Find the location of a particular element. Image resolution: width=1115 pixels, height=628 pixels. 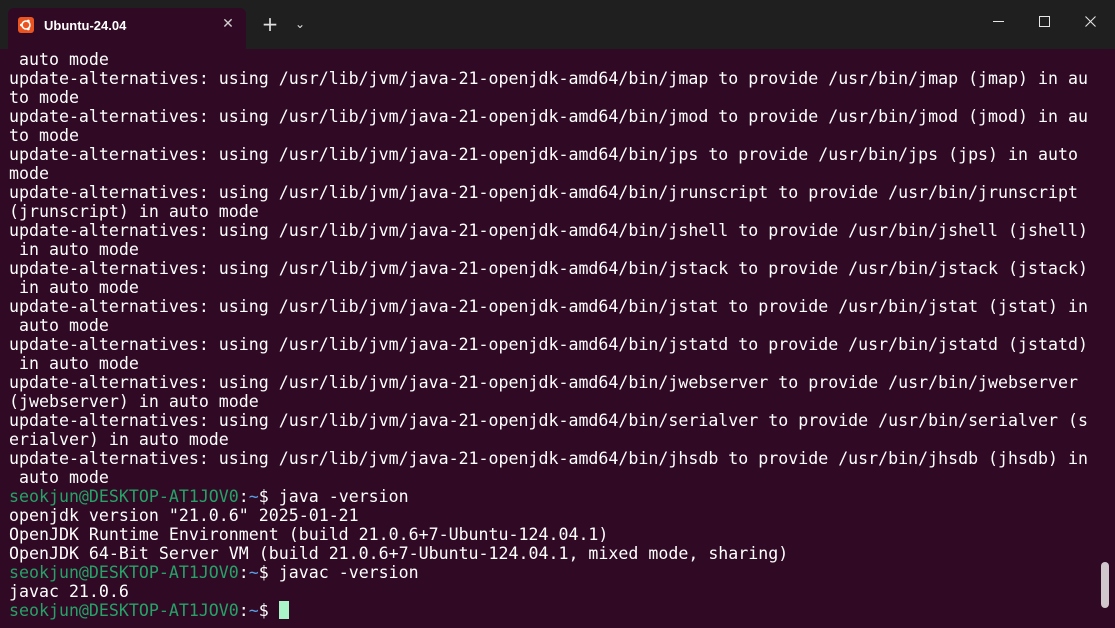

tab-close-icon: ✕ is located at coordinates (228, 24).